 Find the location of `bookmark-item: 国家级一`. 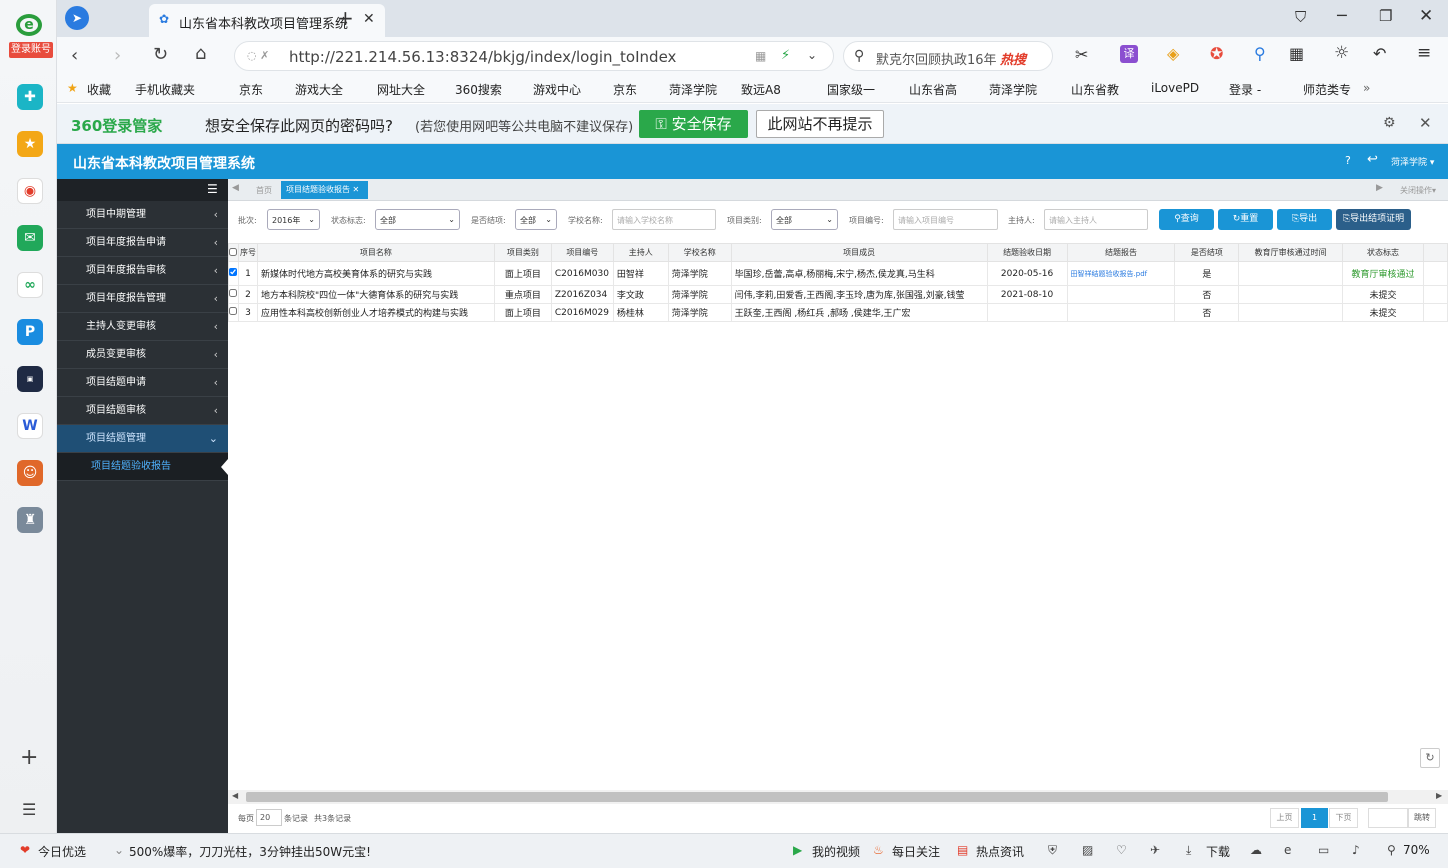

bookmark-item: 国家级一 is located at coordinates (851, 89).